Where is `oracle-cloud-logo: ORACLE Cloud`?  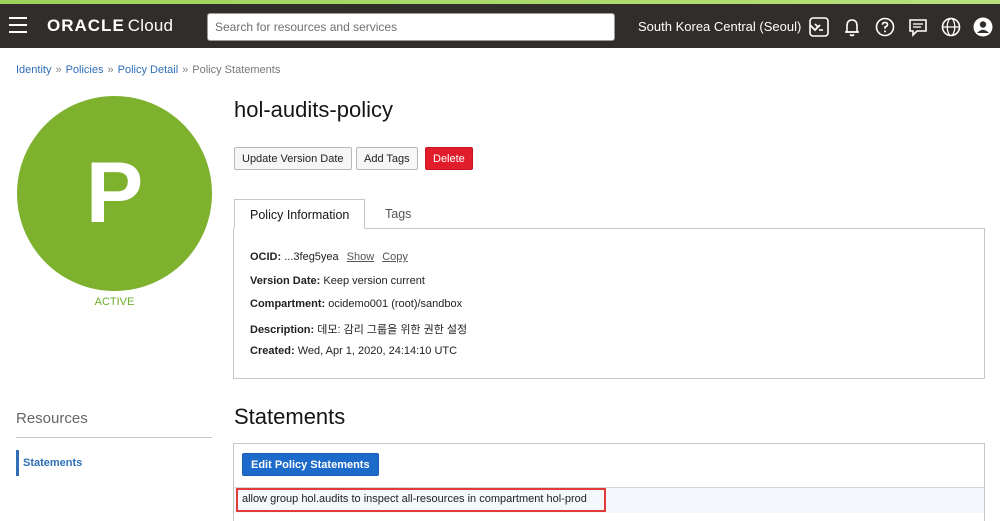
oracle-cloud-logo: ORACLE Cloud is located at coordinates (110, 26).